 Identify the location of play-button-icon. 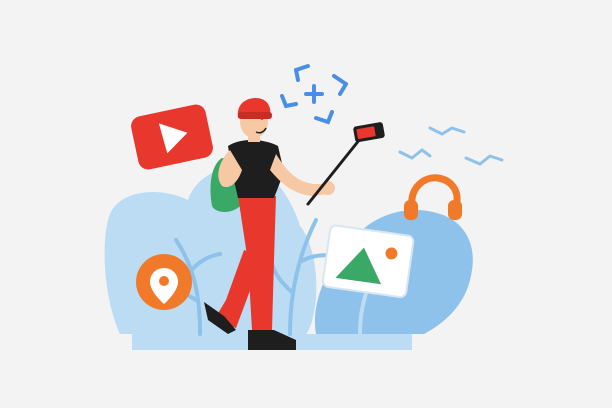
(172, 137).